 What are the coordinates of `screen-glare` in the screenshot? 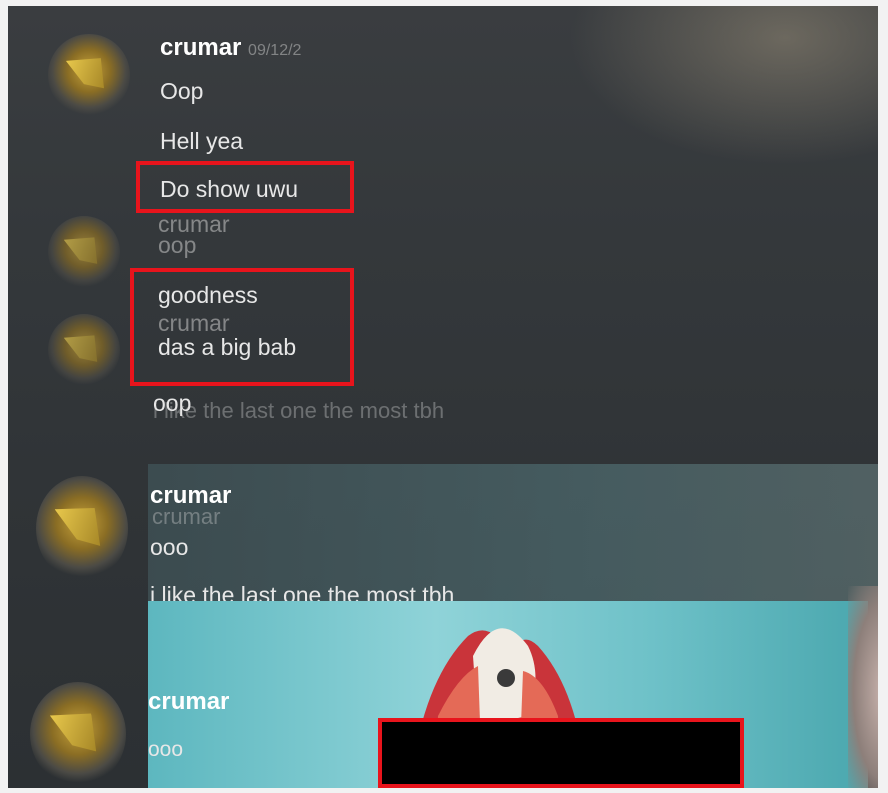 It's located at (723, 86).